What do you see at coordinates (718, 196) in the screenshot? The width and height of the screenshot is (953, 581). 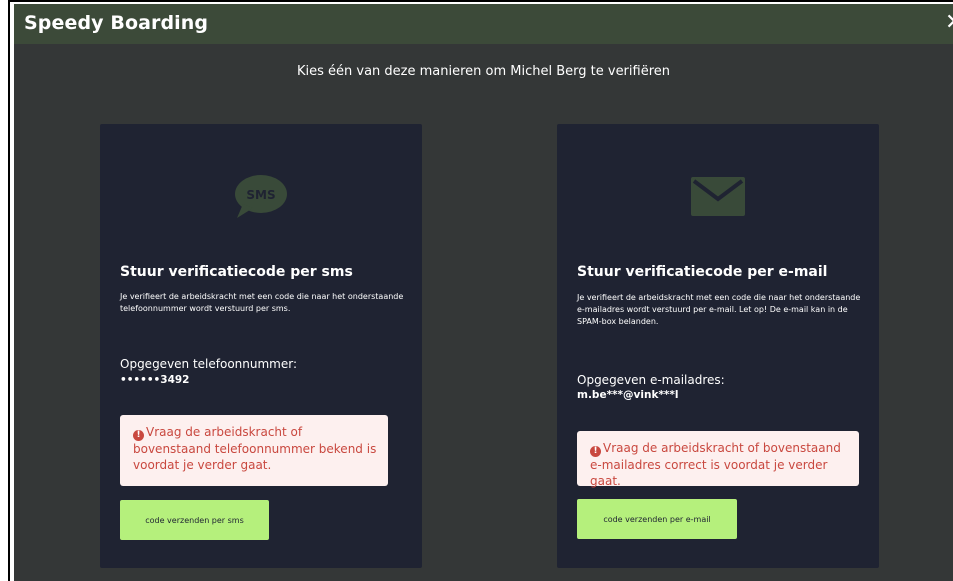 I see `envelope-icon` at bounding box center [718, 196].